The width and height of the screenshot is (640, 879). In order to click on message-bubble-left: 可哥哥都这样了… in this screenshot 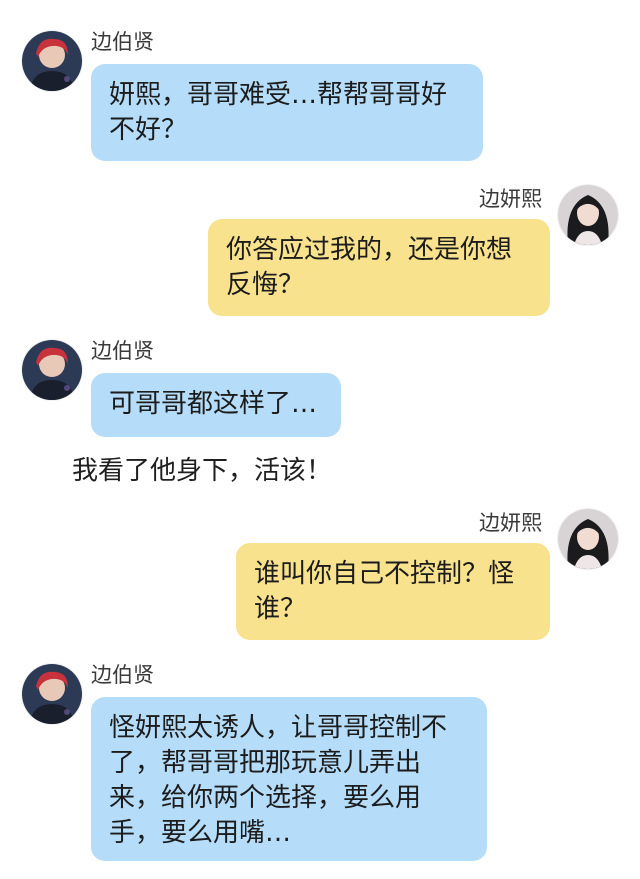, I will do `click(216, 405)`.